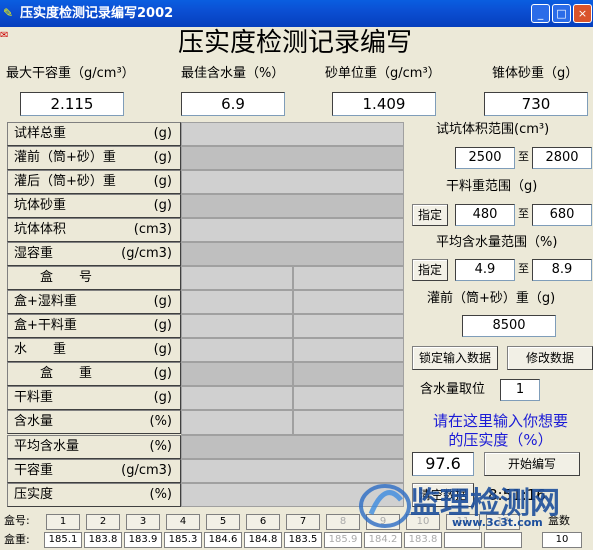 The width and height of the screenshot is (593, 550). Describe the element at coordinates (103, 540) in the screenshot. I see `box-weight-2: 183.8` at that location.